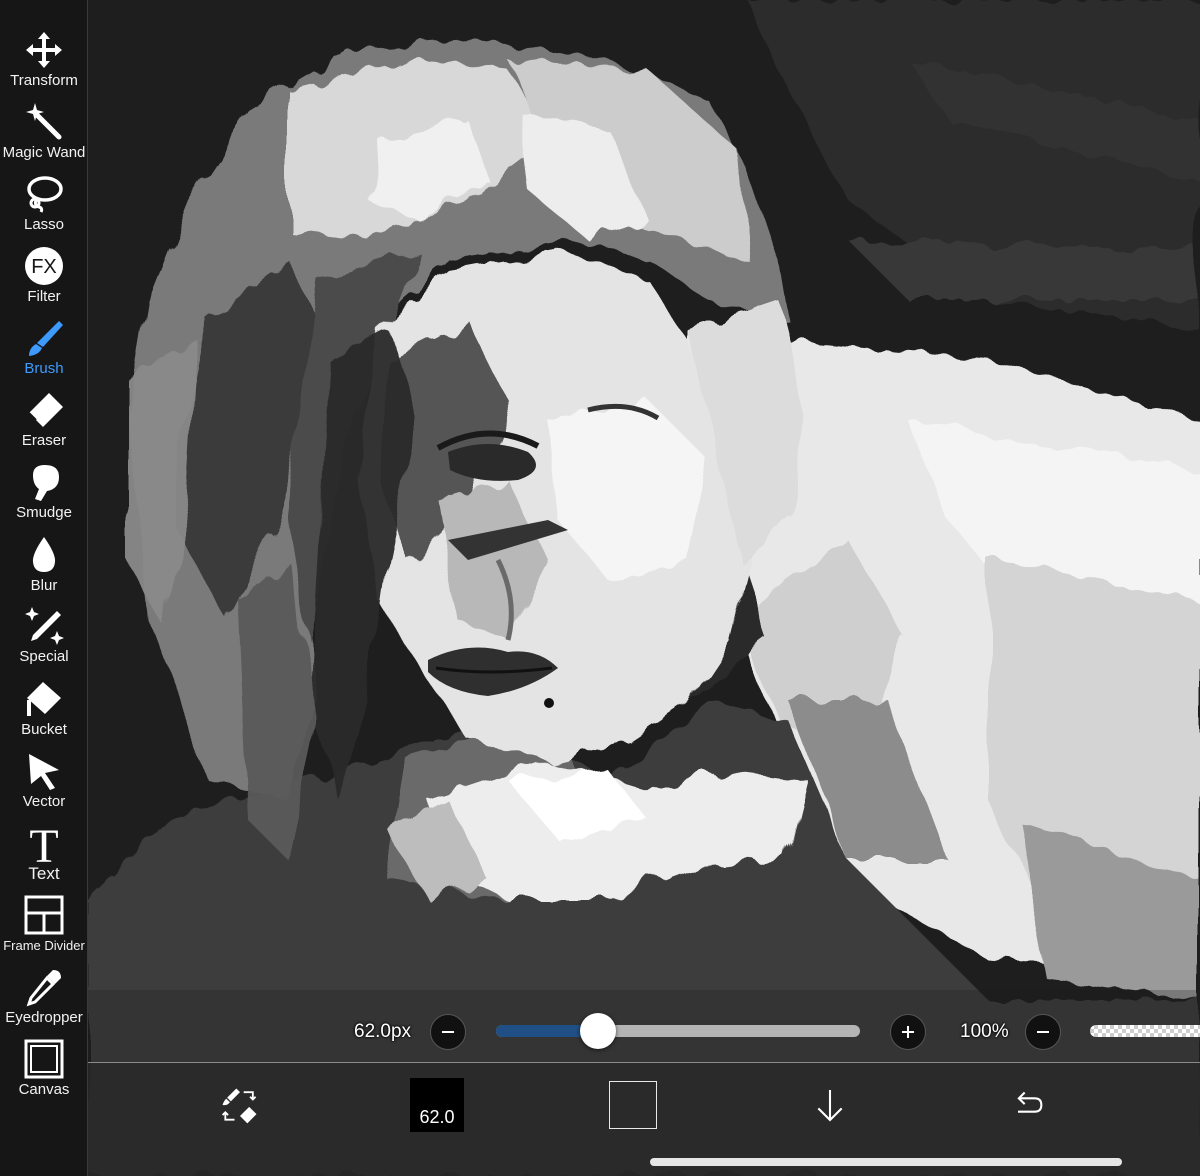 This screenshot has height=1176, width=1200. Describe the element at coordinates (44, 512) in the screenshot. I see `tool-label: Smudge` at that location.